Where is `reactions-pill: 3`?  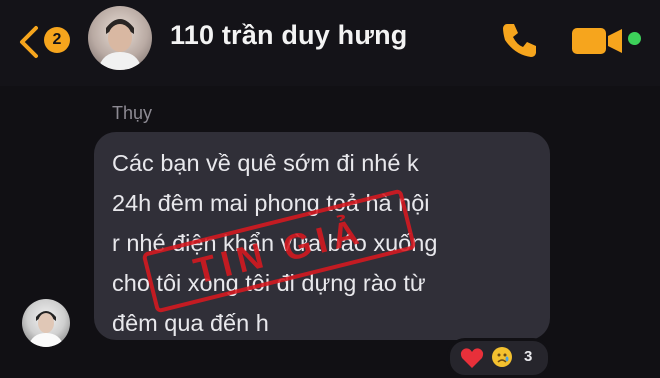
reactions-pill: 3 is located at coordinates (499, 358).